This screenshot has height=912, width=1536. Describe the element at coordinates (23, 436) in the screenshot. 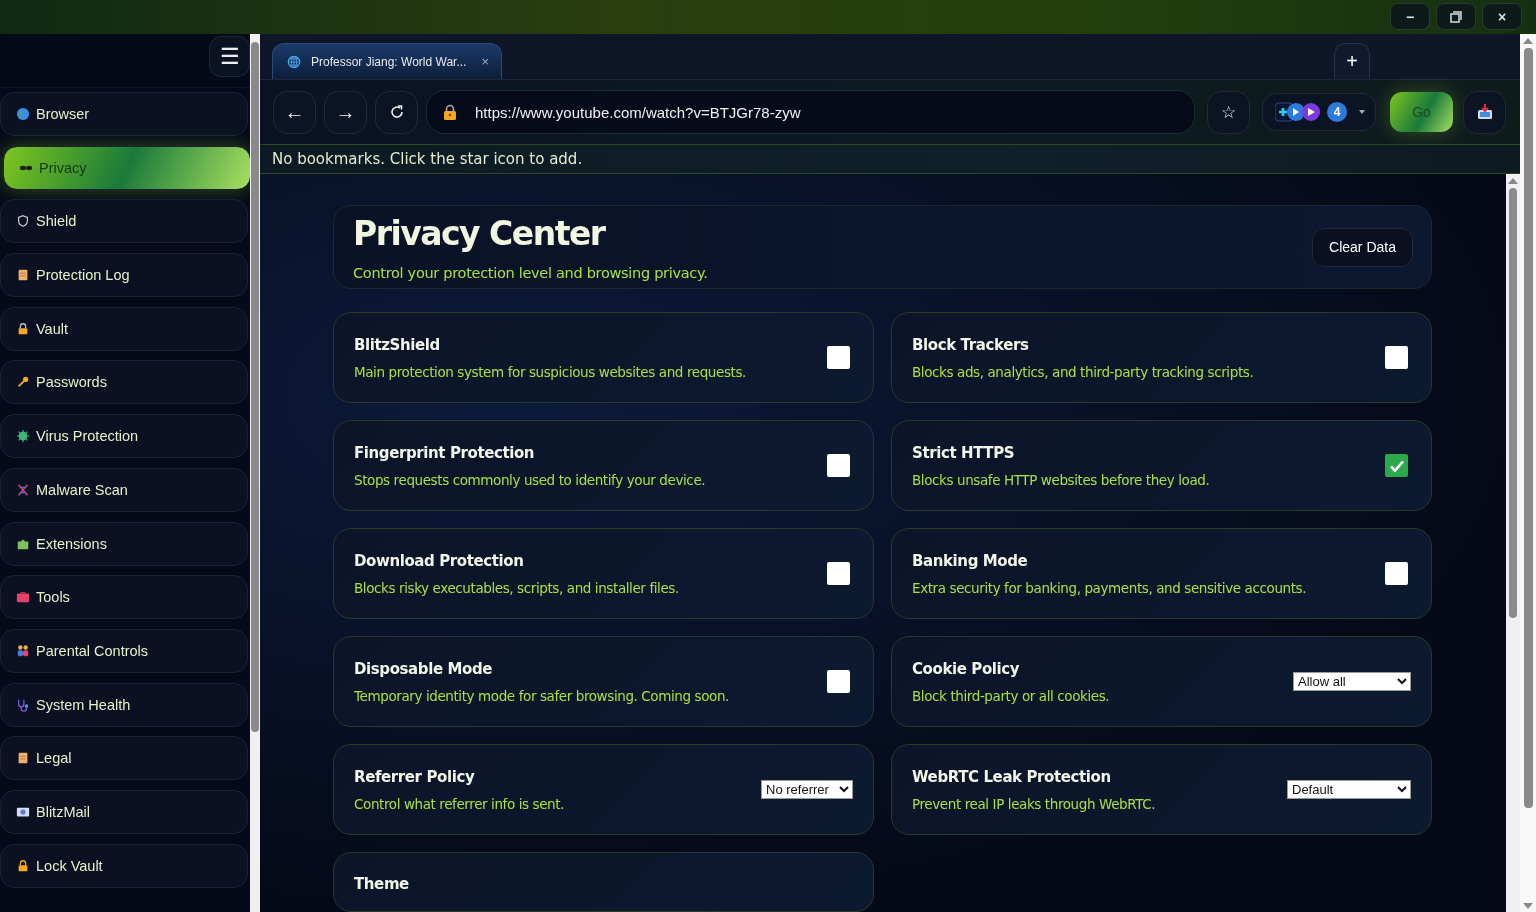

I see `germ-icon` at that location.